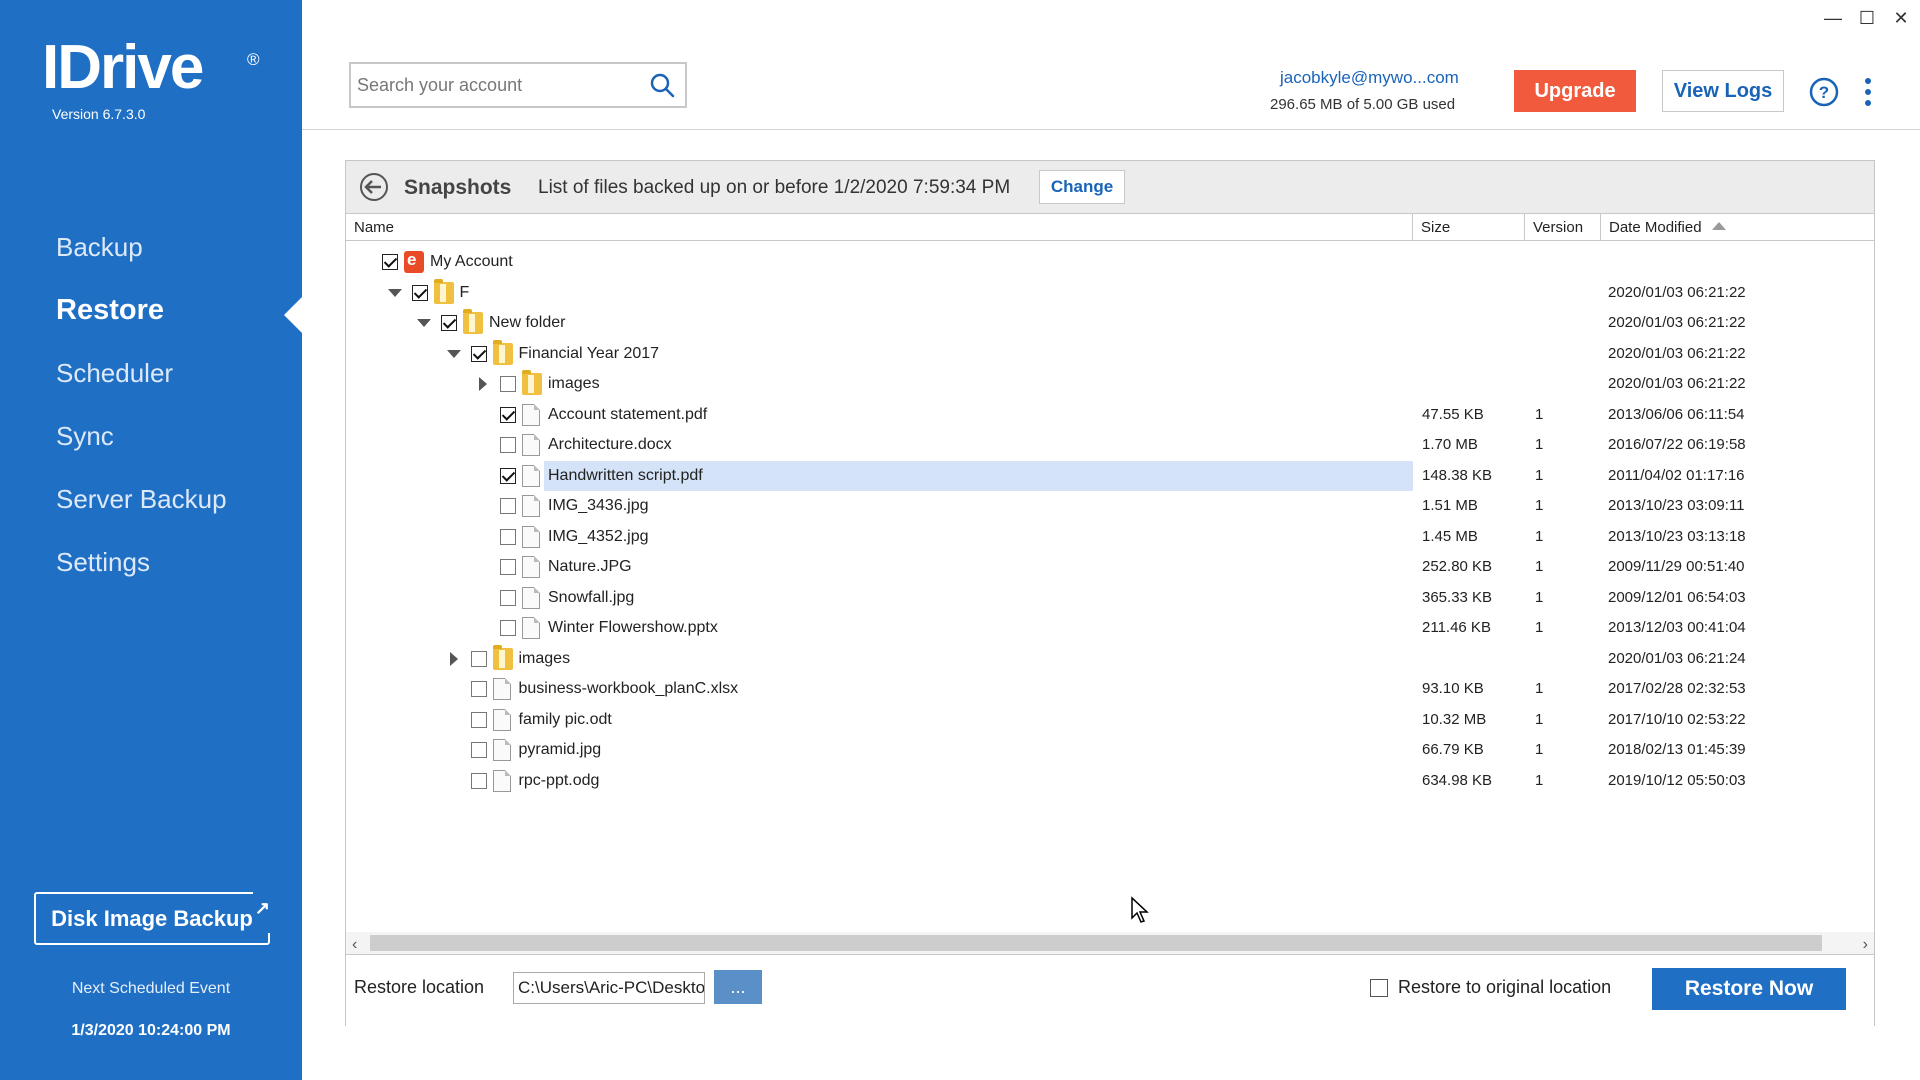 The width and height of the screenshot is (1920, 1080). Describe the element at coordinates (1868, 92) in the screenshot. I see `more-options-icon` at that location.